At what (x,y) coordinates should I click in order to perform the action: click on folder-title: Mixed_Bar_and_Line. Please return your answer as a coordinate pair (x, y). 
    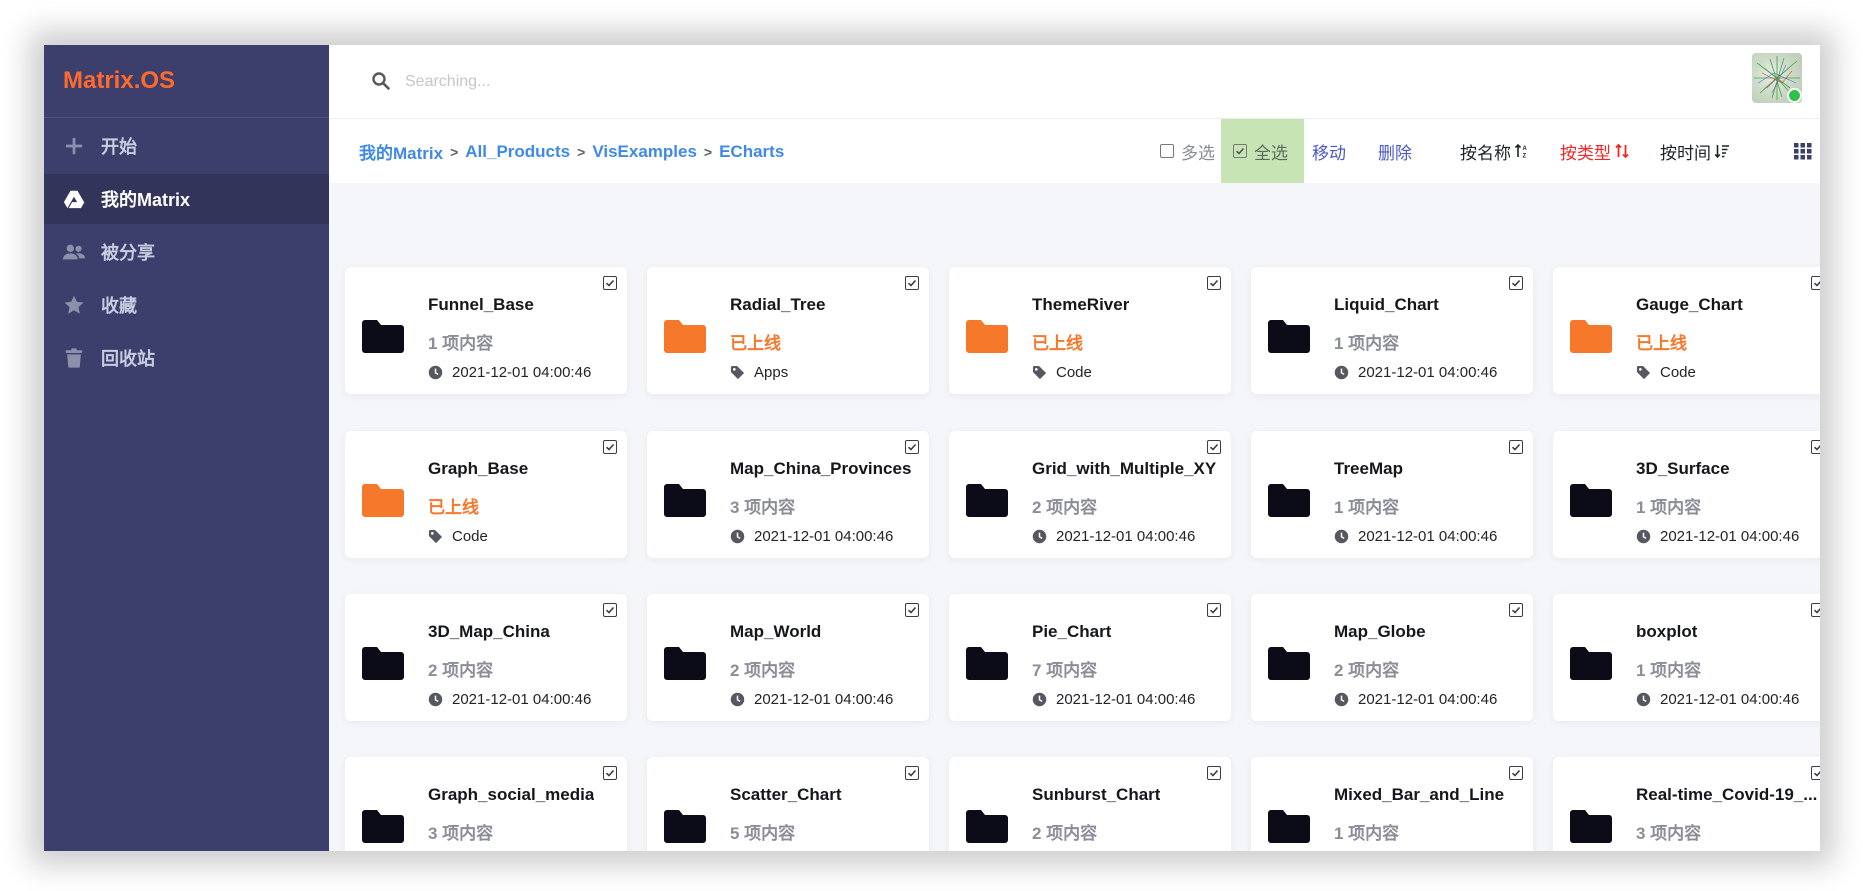
    Looking at the image, I should click on (1419, 794).